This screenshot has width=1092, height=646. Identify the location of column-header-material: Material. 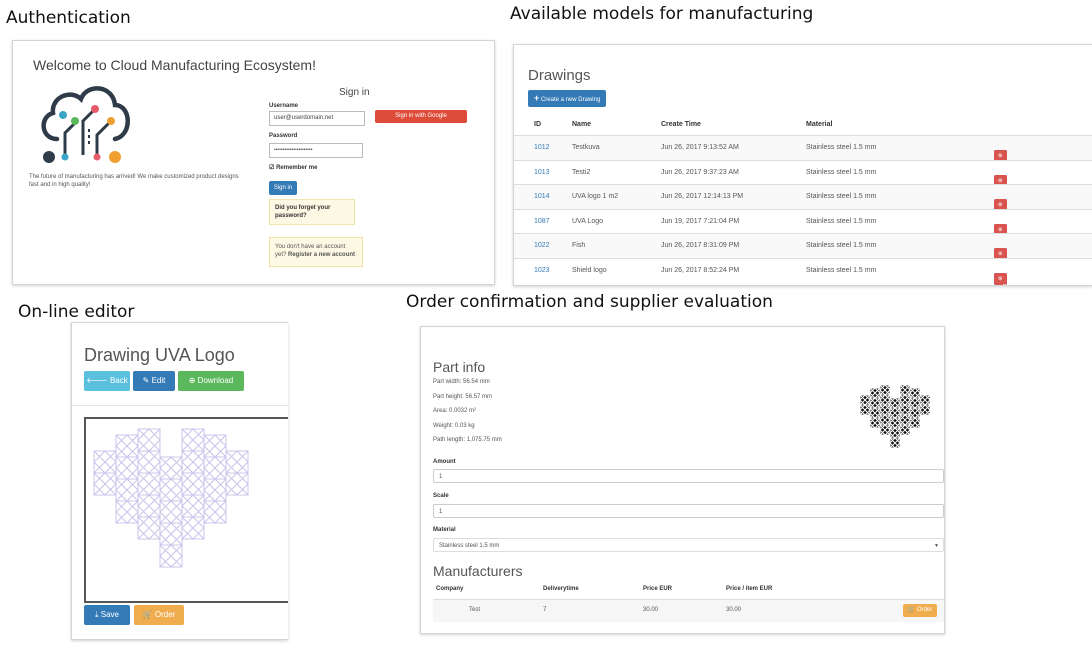
(819, 124).